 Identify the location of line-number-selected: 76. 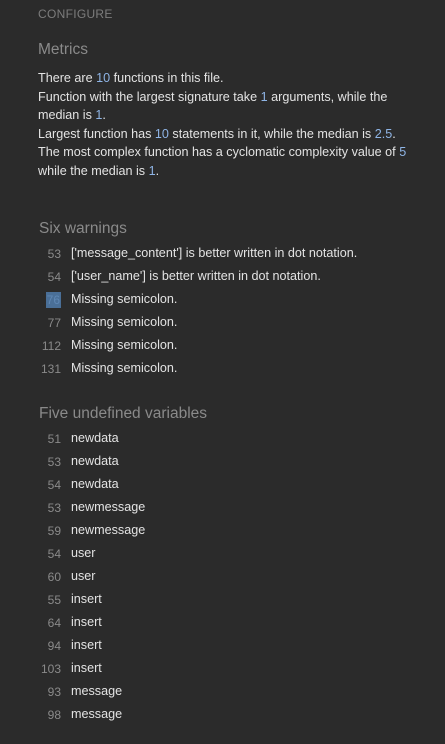
(53, 300).